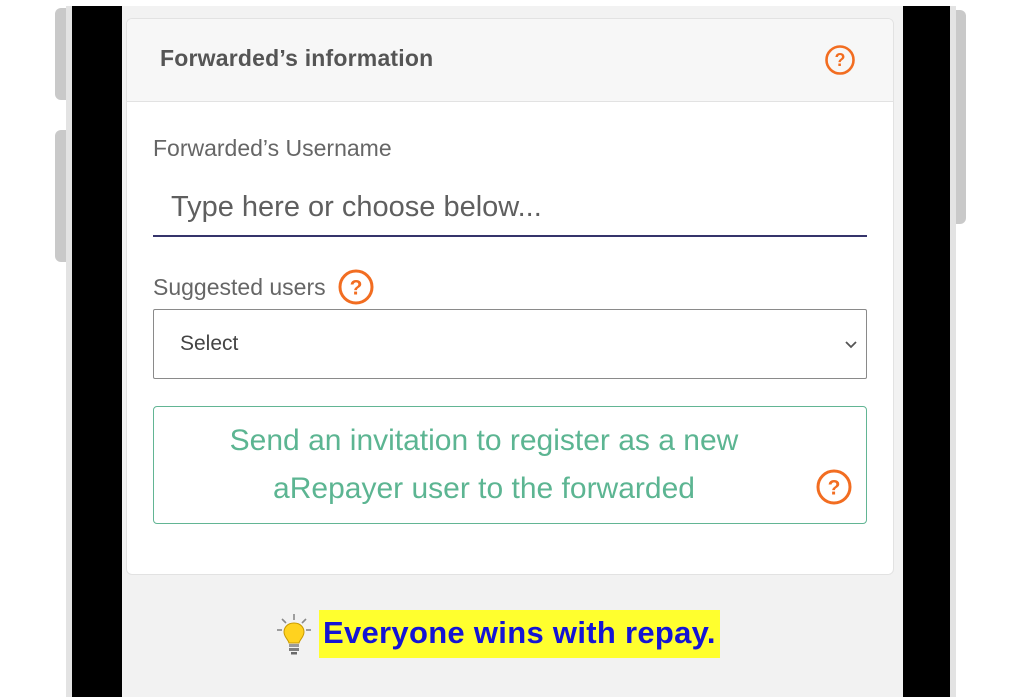 This screenshot has width=1023, height=697. Describe the element at coordinates (272, 148) in the screenshot. I see `username-label: Forwarded’s Username` at that location.